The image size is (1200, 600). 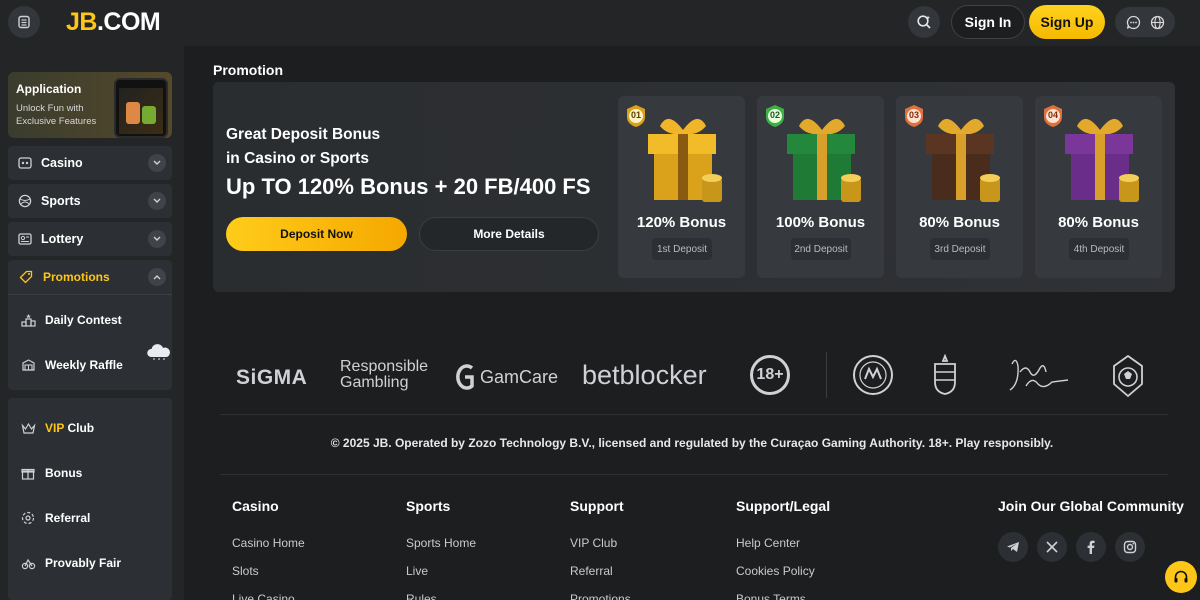 What do you see at coordinates (81, 22) in the screenshot?
I see `logo-jb: JB` at bounding box center [81, 22].